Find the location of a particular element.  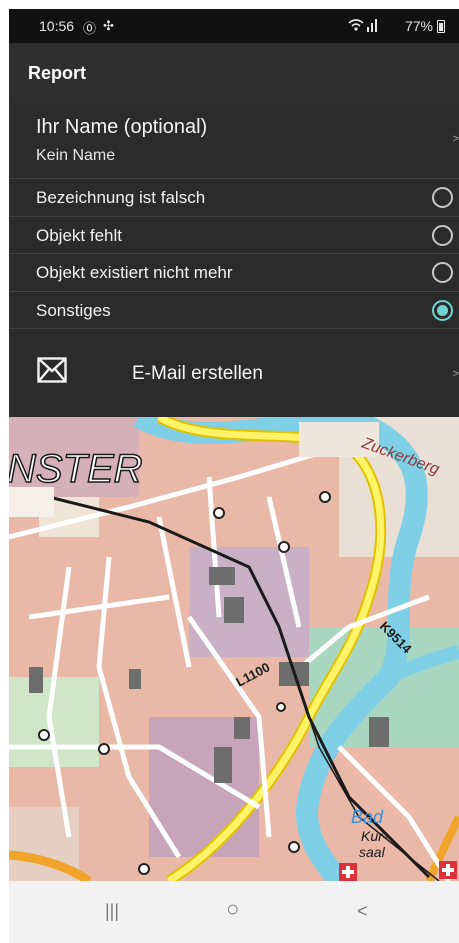

back-button: < is located at coordinates (362, 911).